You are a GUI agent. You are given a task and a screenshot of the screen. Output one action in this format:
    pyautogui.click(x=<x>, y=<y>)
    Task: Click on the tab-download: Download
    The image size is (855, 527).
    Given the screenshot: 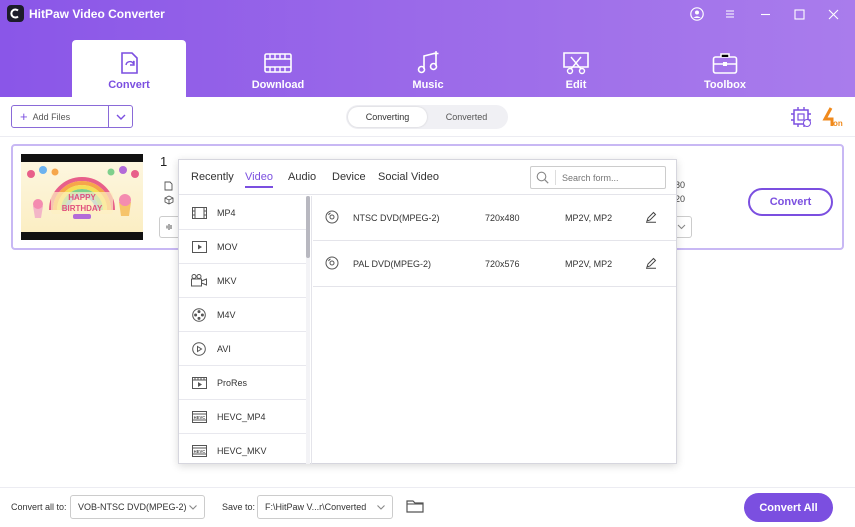 What is the action you would take?
    pyautogui.click(x=278, y=68)
    